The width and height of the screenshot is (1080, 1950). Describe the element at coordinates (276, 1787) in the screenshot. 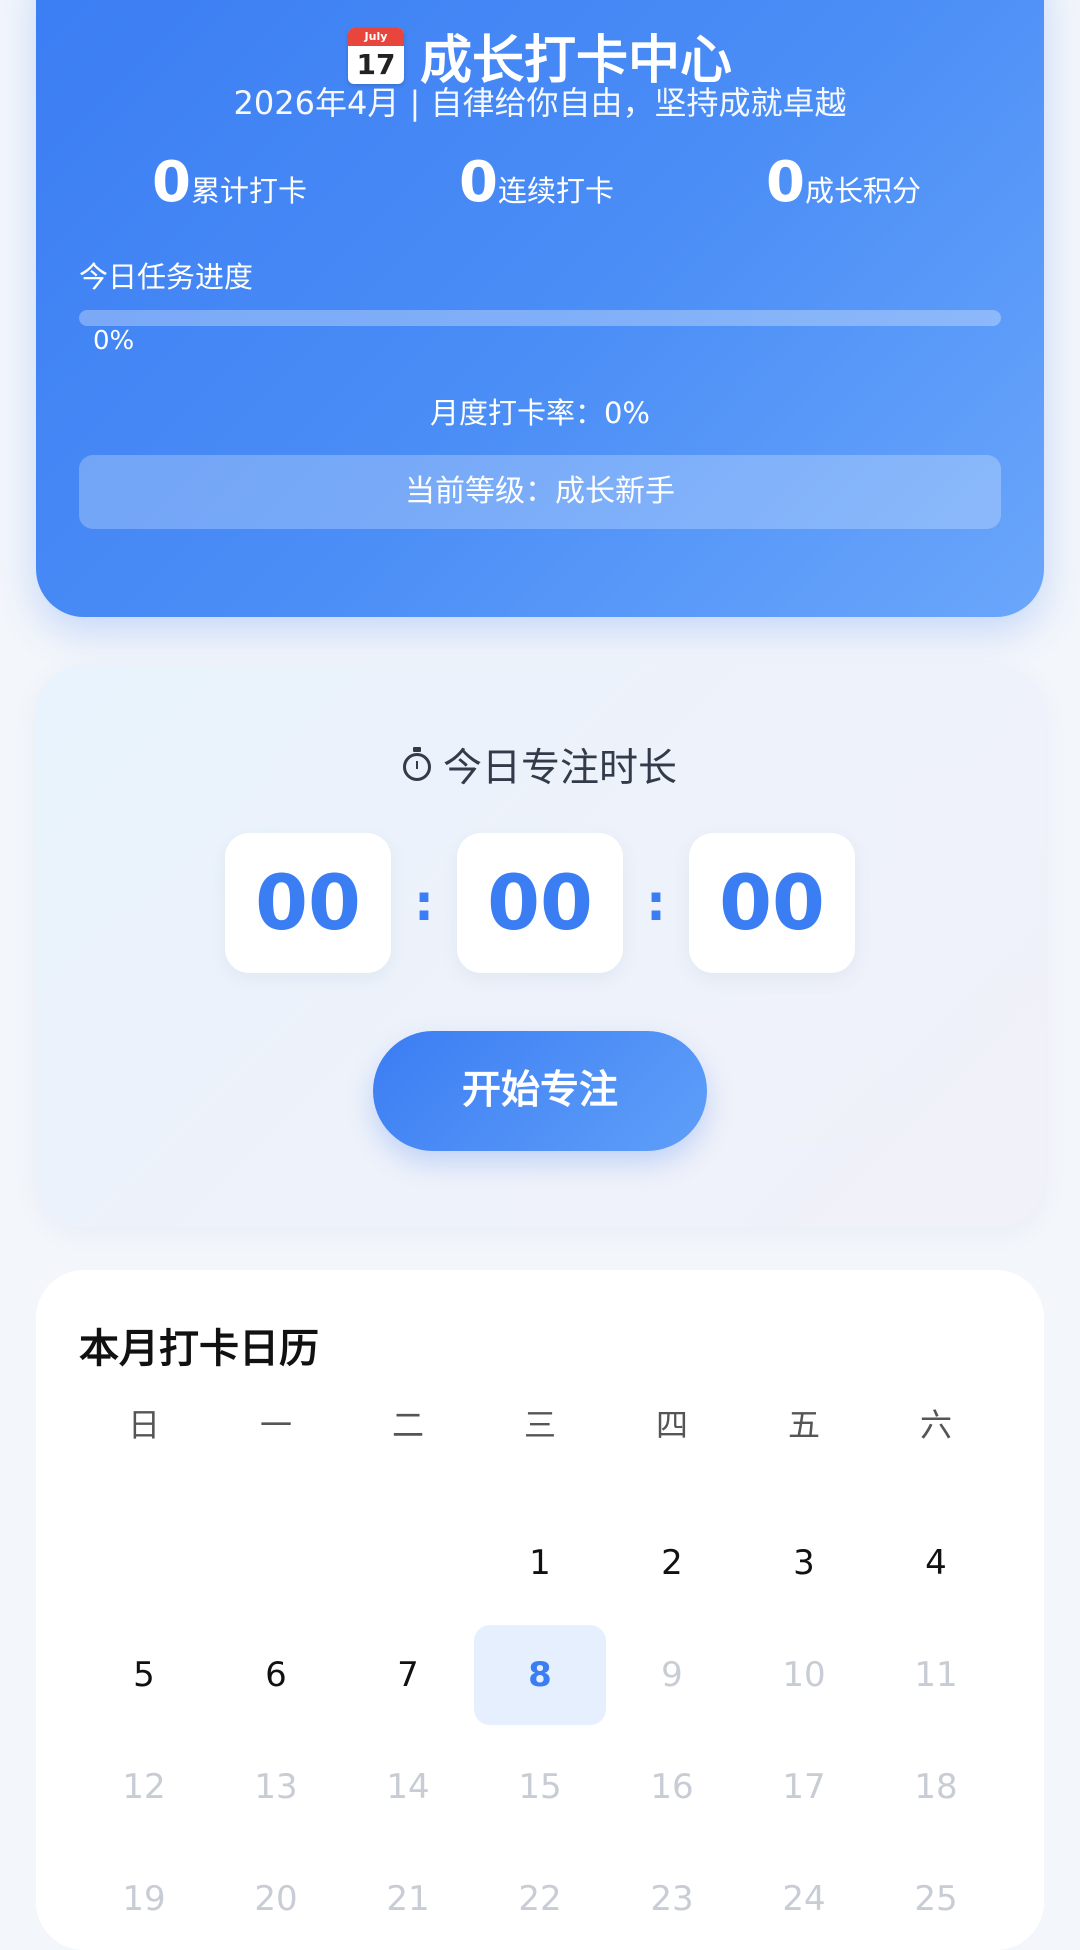

I see `calendar-day: 13` at that location.